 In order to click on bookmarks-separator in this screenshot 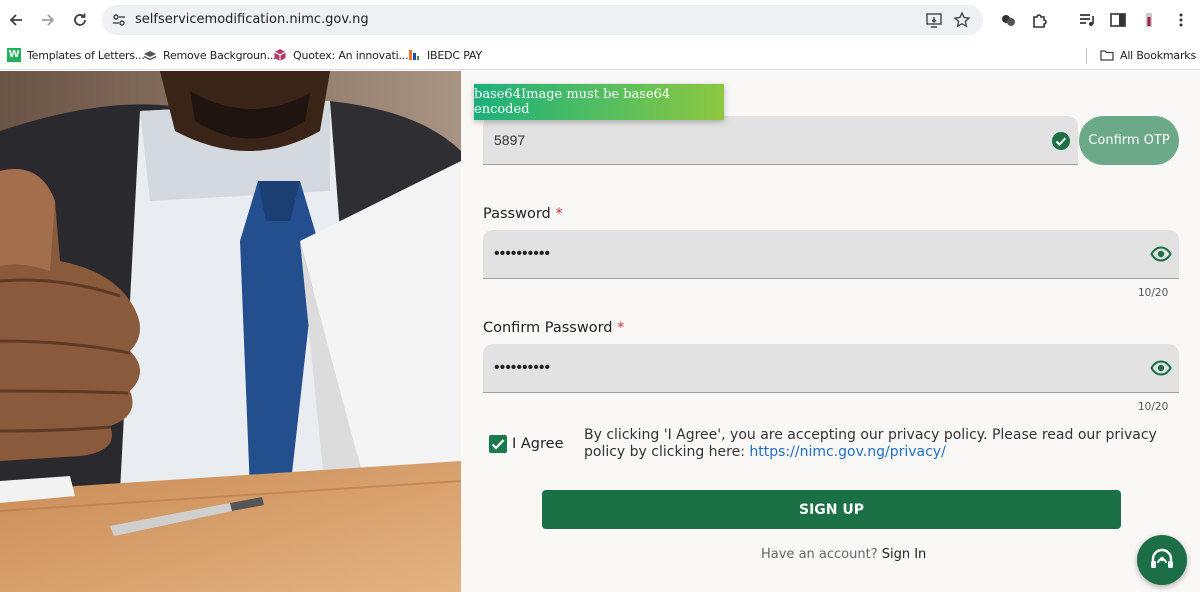, I will do `click(1086, 56)`.